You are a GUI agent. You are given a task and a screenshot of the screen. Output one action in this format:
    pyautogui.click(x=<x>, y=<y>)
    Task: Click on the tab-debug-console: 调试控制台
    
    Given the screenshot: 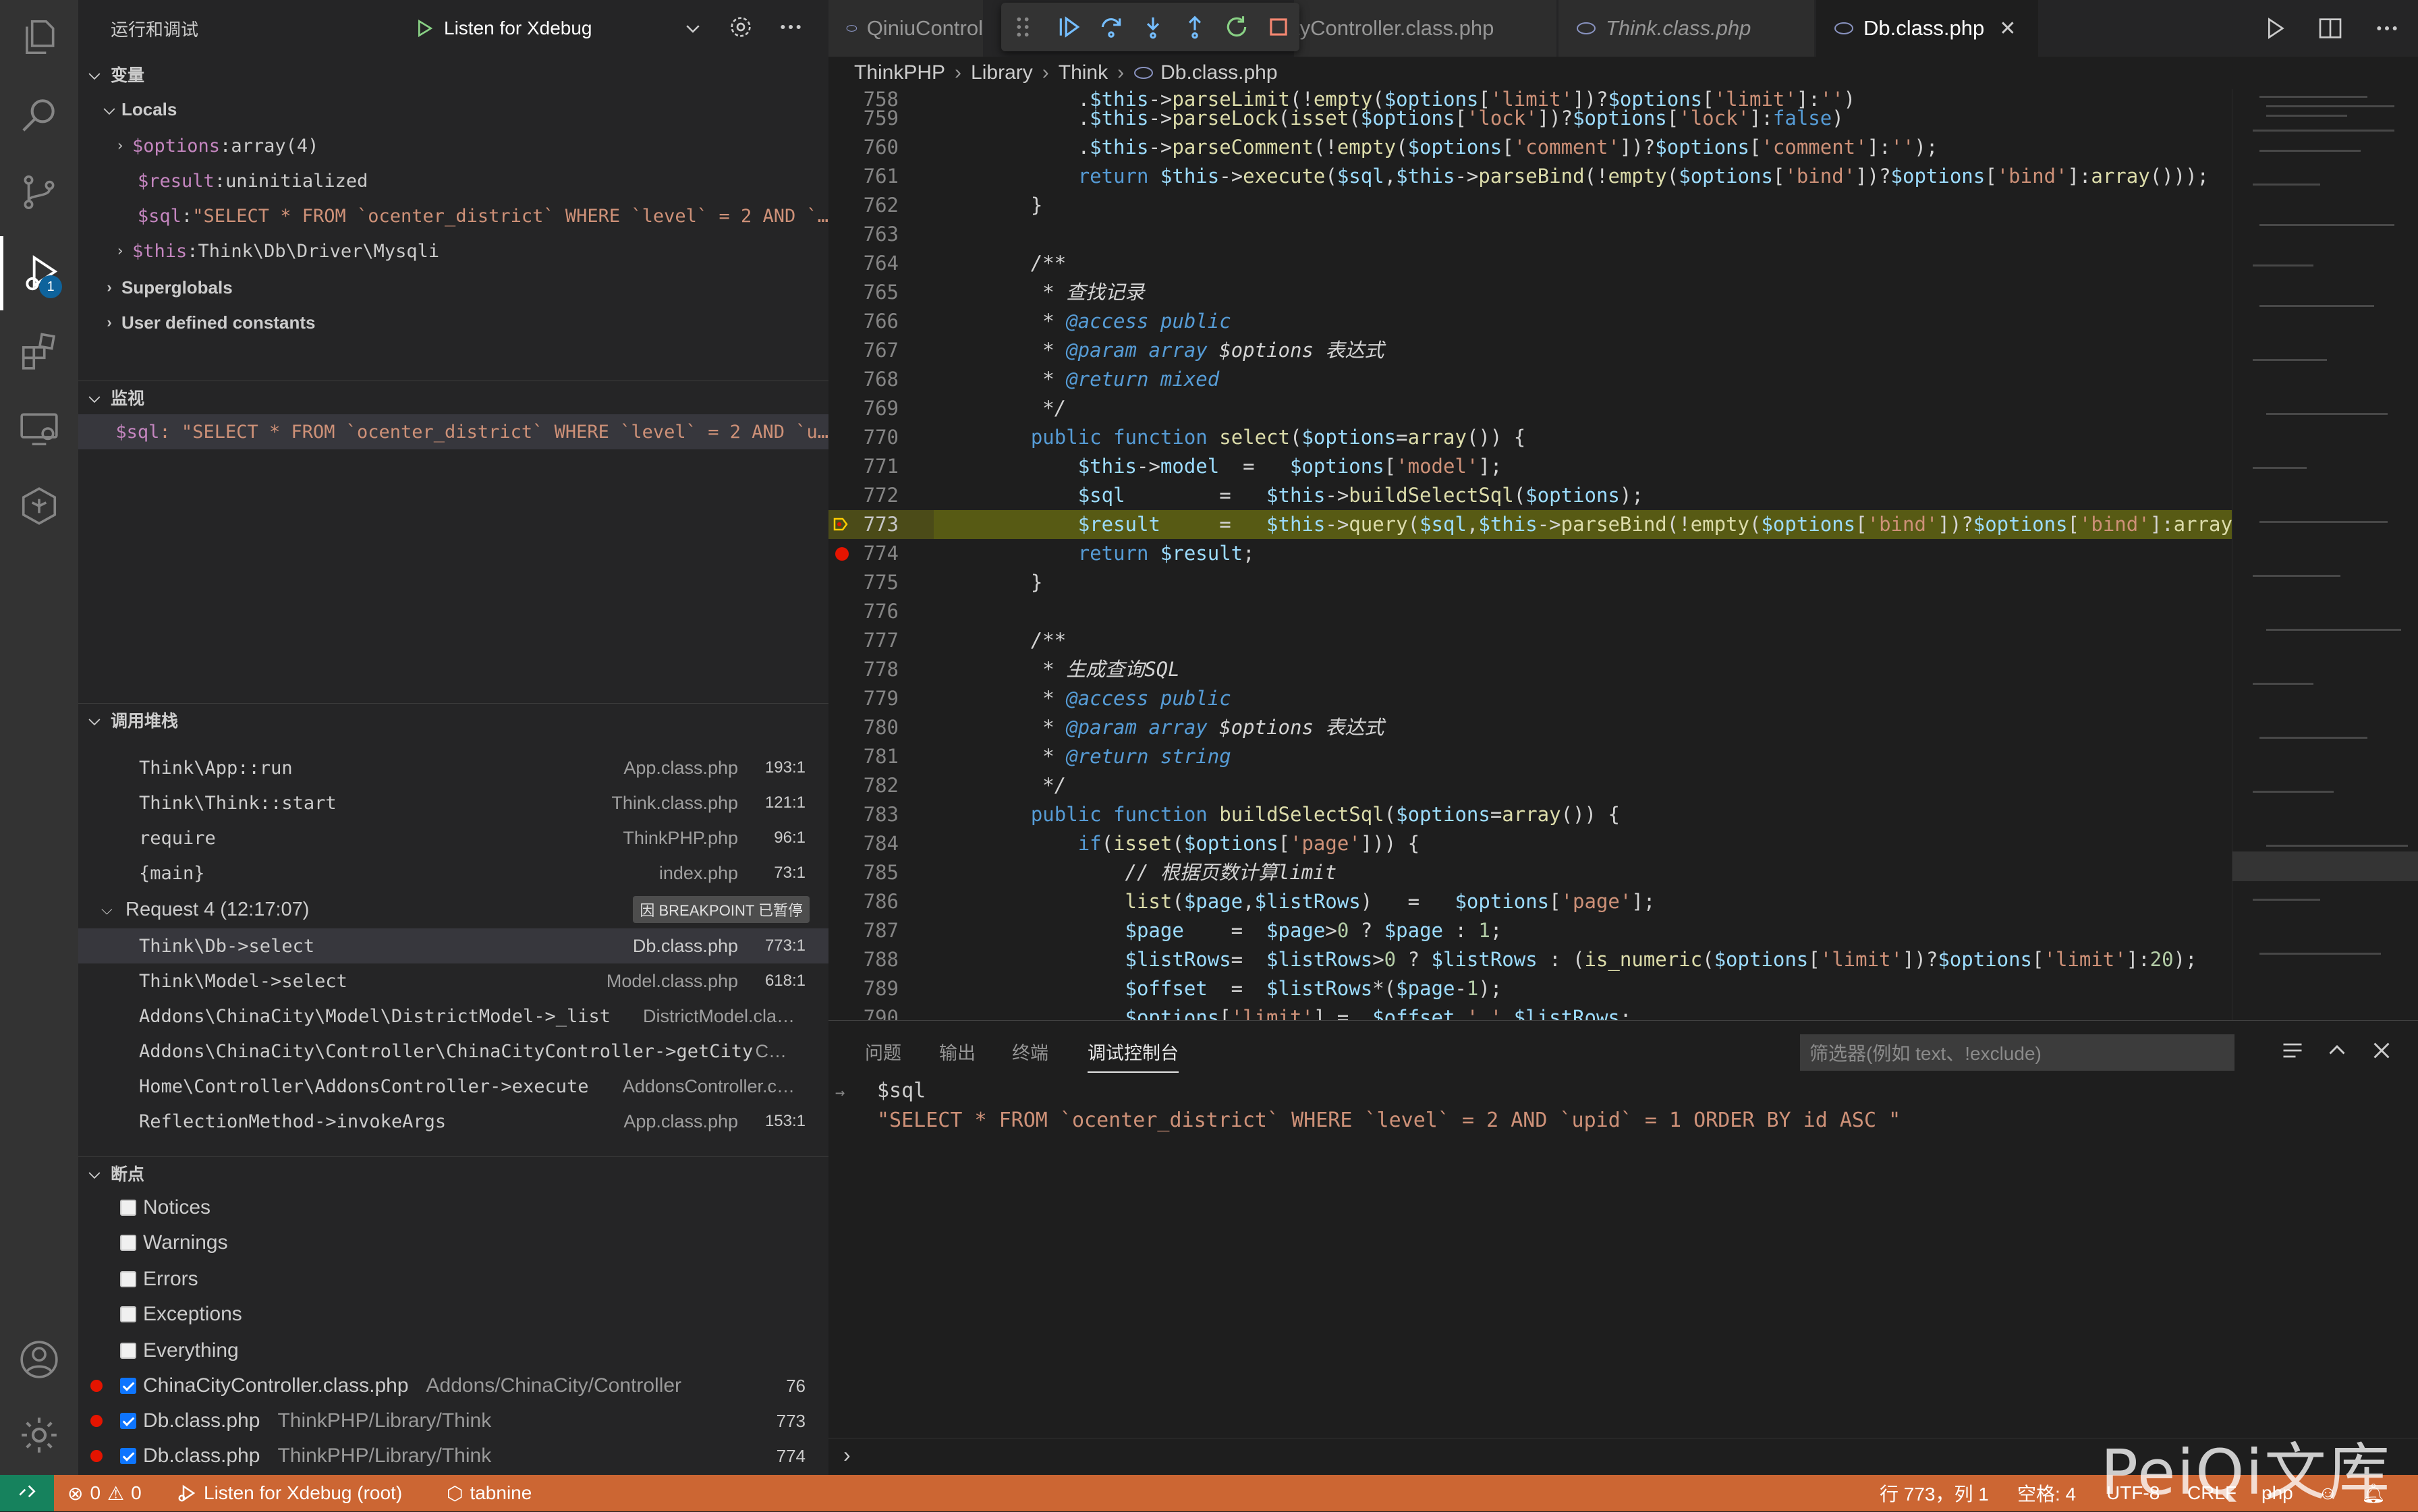 What is the action you would take?
    pyautogui.click(x=1133, y=1055)
    